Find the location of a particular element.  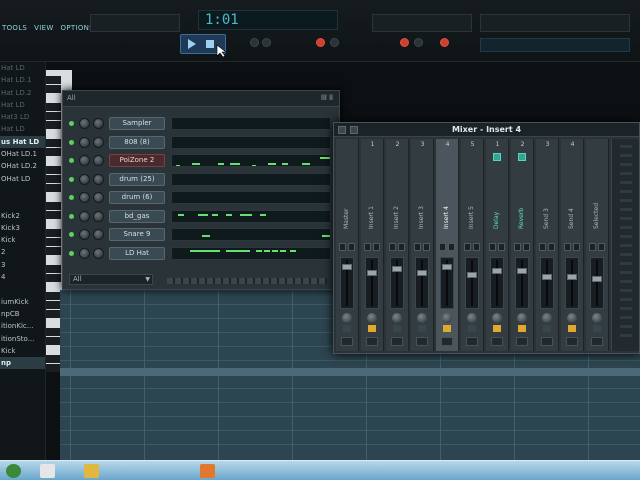

browser-item: npCB is located at coordinates (22, 314).